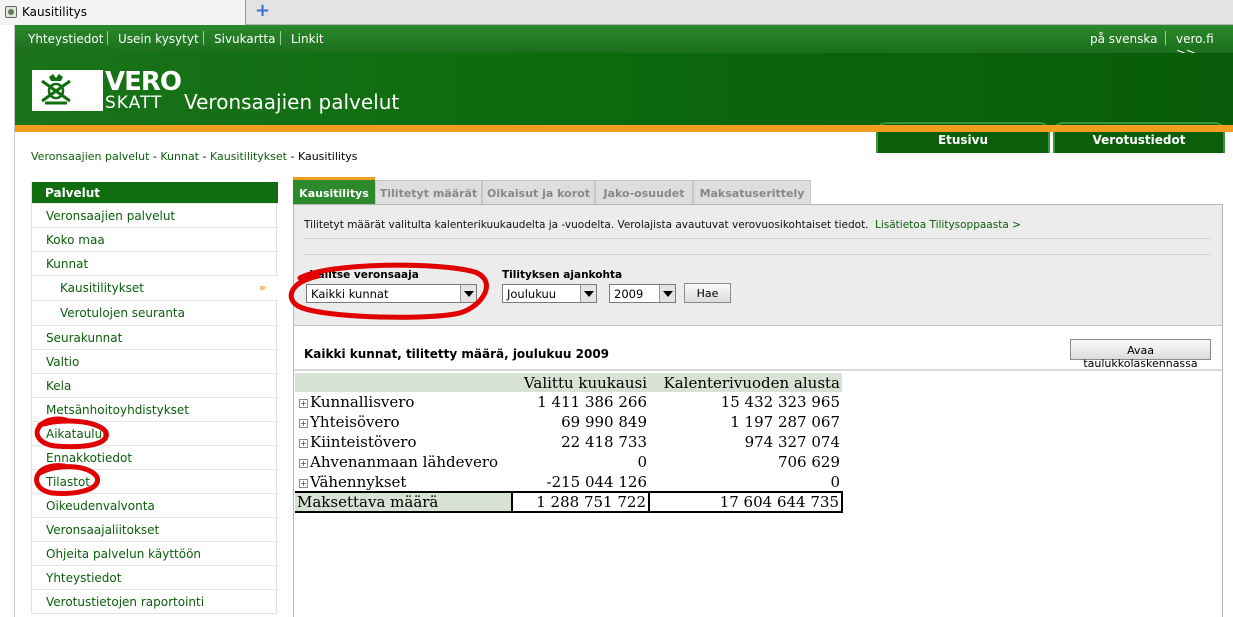 This screenshot has height=617, width=1233. Describe the element at coordinates (403, 442) in the screenshot. I see `row-name-cell: + Kiinteistövero` at that location.